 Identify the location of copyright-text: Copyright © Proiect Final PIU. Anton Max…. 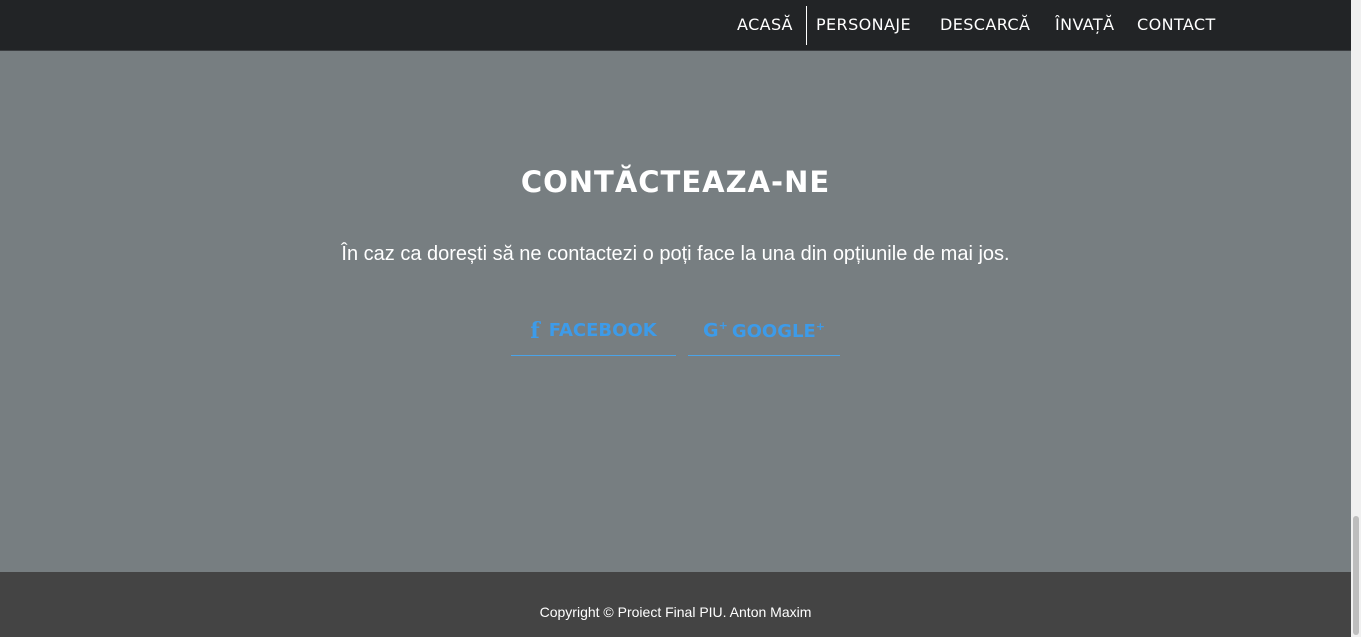
(675, 612).